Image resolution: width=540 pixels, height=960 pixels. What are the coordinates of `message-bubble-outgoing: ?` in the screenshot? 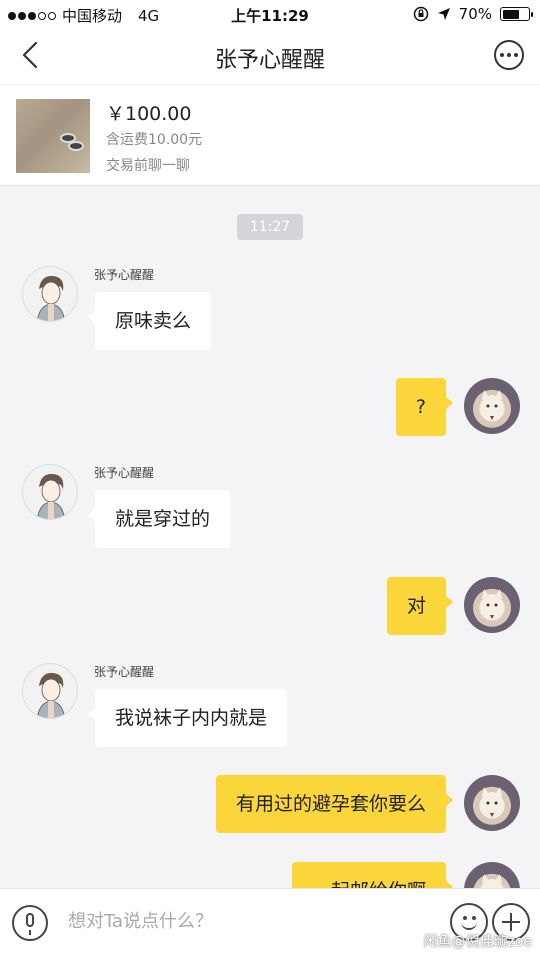 It's located at (424, 407).